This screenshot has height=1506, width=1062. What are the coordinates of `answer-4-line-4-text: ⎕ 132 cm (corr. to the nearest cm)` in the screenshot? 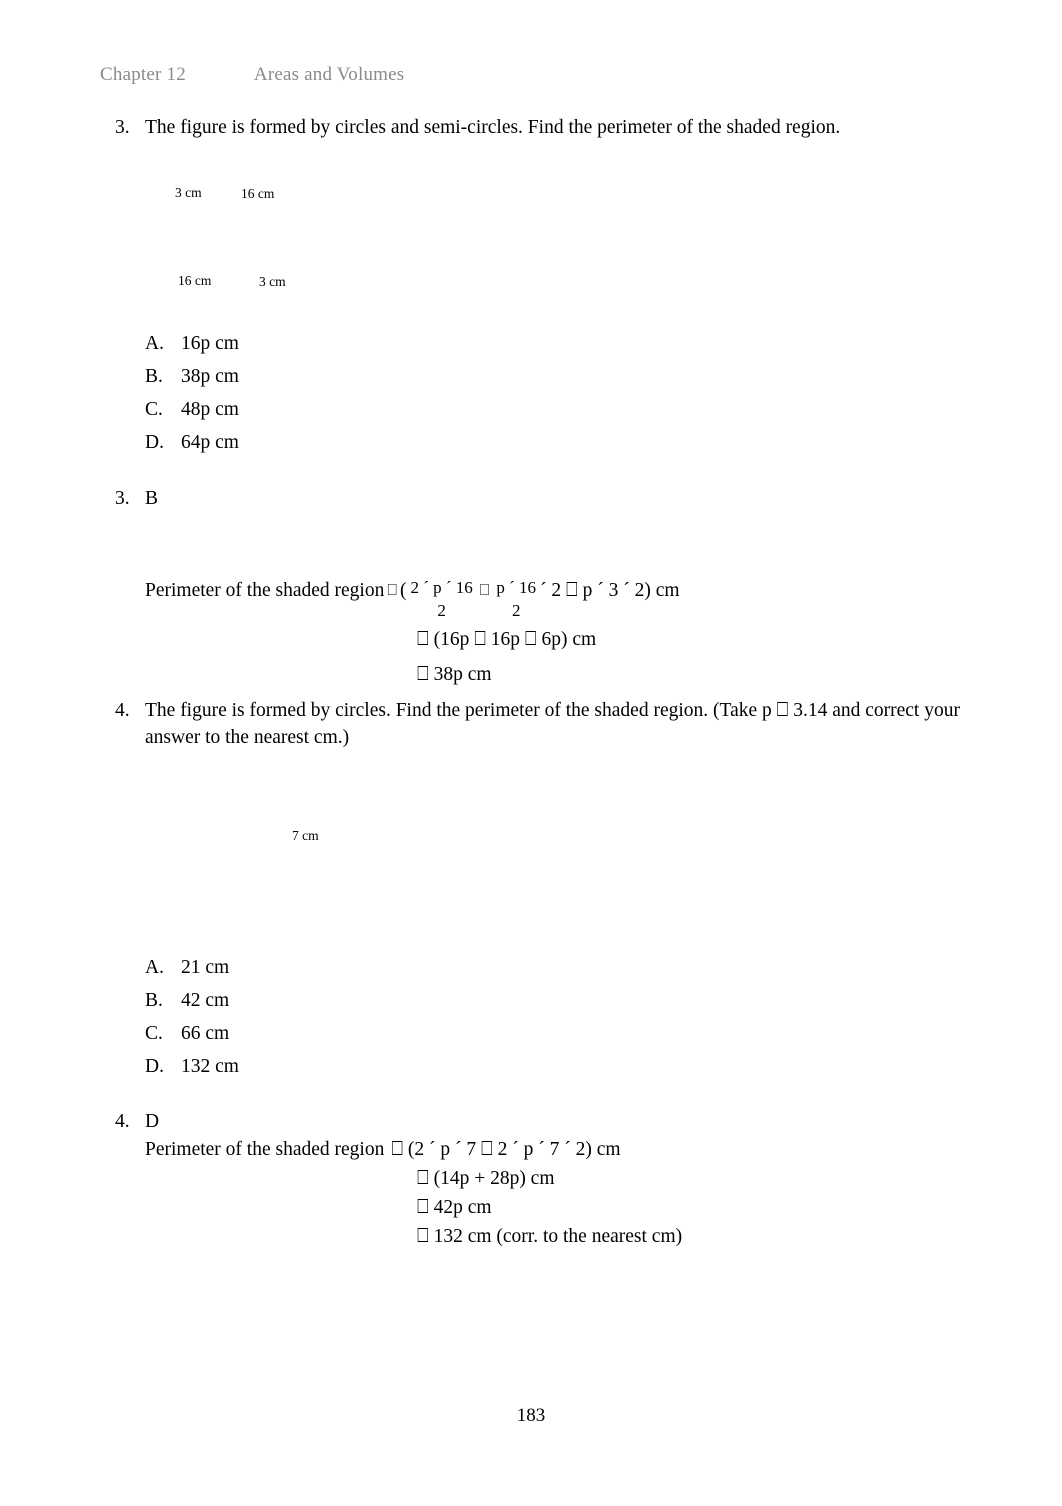 It's located at (550, 1236).